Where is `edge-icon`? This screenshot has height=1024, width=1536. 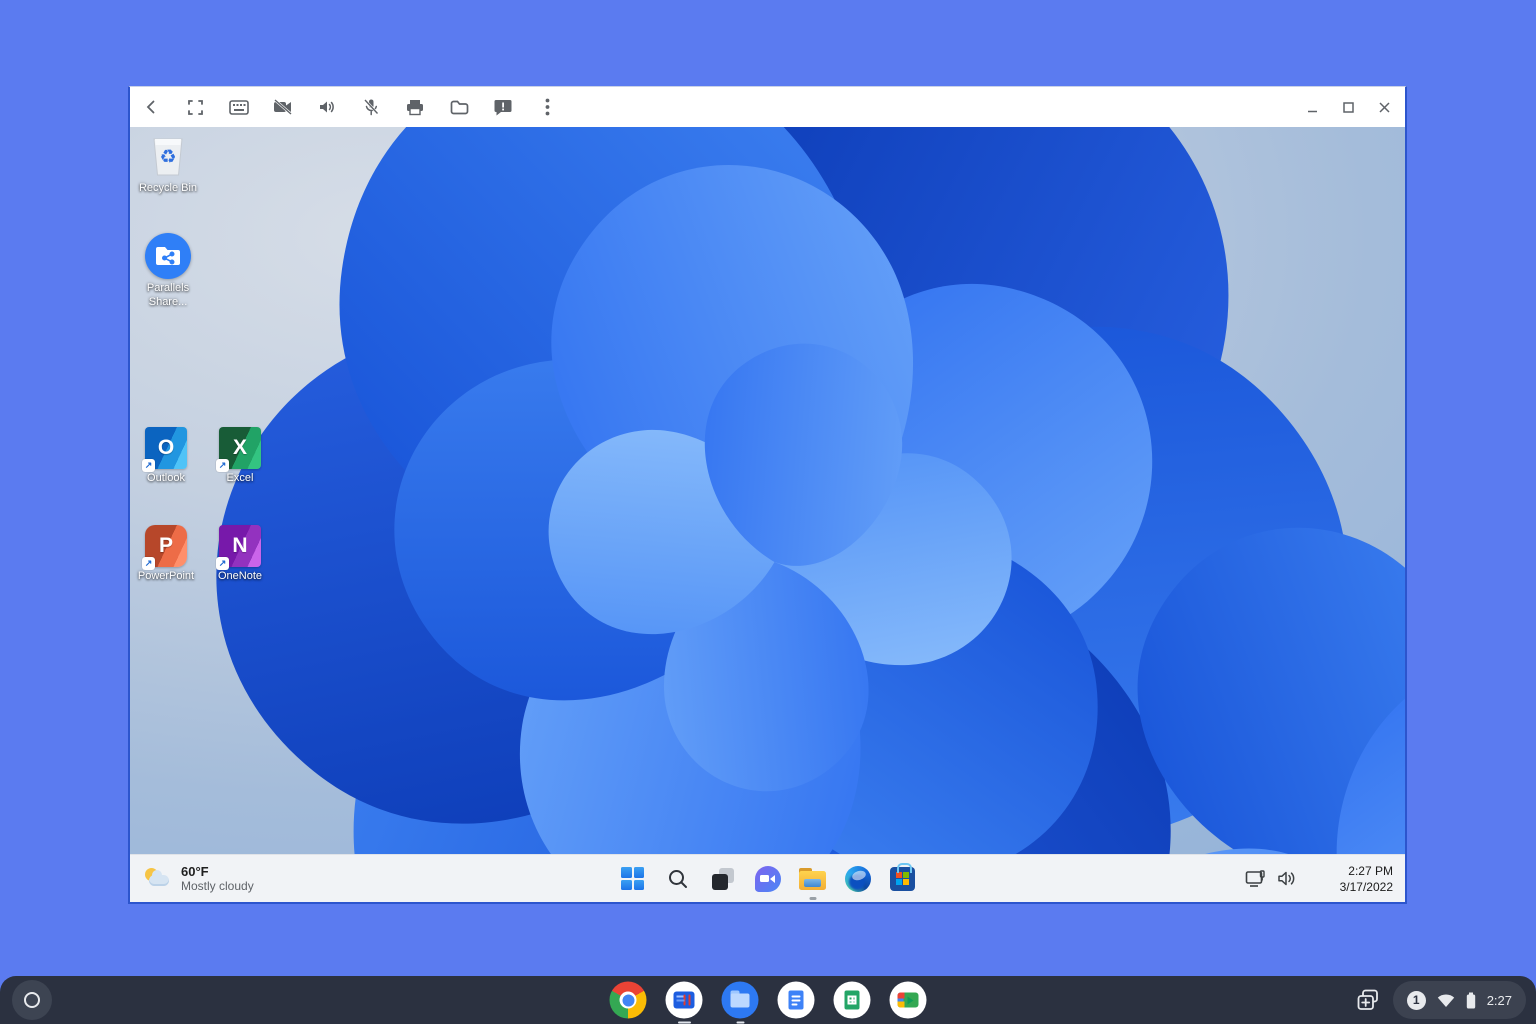 edge-icon is located at coordinates (857, 878).